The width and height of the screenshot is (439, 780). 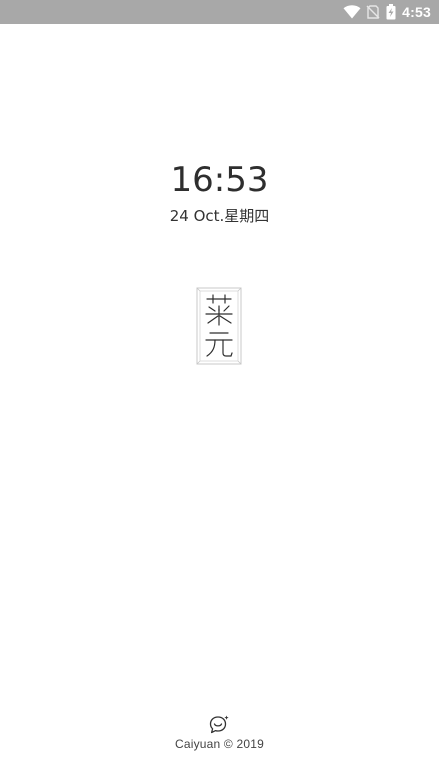 What do you see at coordinates (219, 725) in the screenshot?
I see `smile-chat-icon` at bounding box center [219, 725].